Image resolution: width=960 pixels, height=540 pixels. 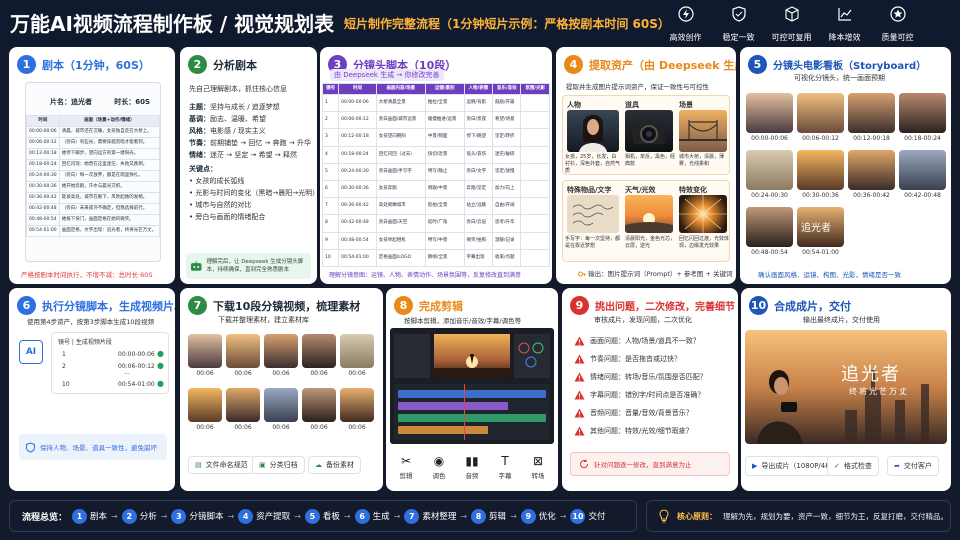 I want to click on issue-item: 字幕问题：错别字/时间点是否准确？, so click(x=640, y=395).